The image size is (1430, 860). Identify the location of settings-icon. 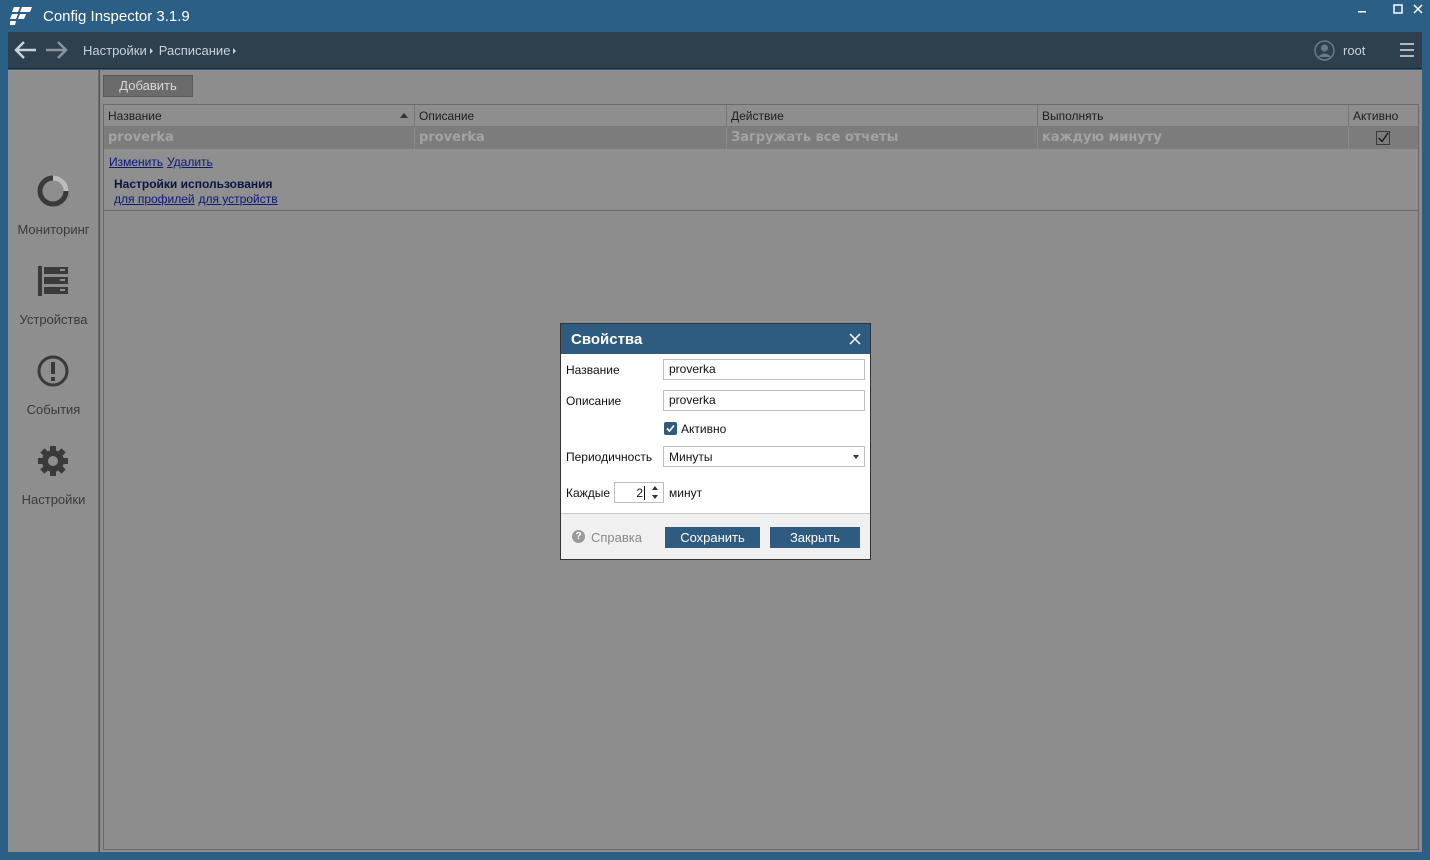
(53, 461).